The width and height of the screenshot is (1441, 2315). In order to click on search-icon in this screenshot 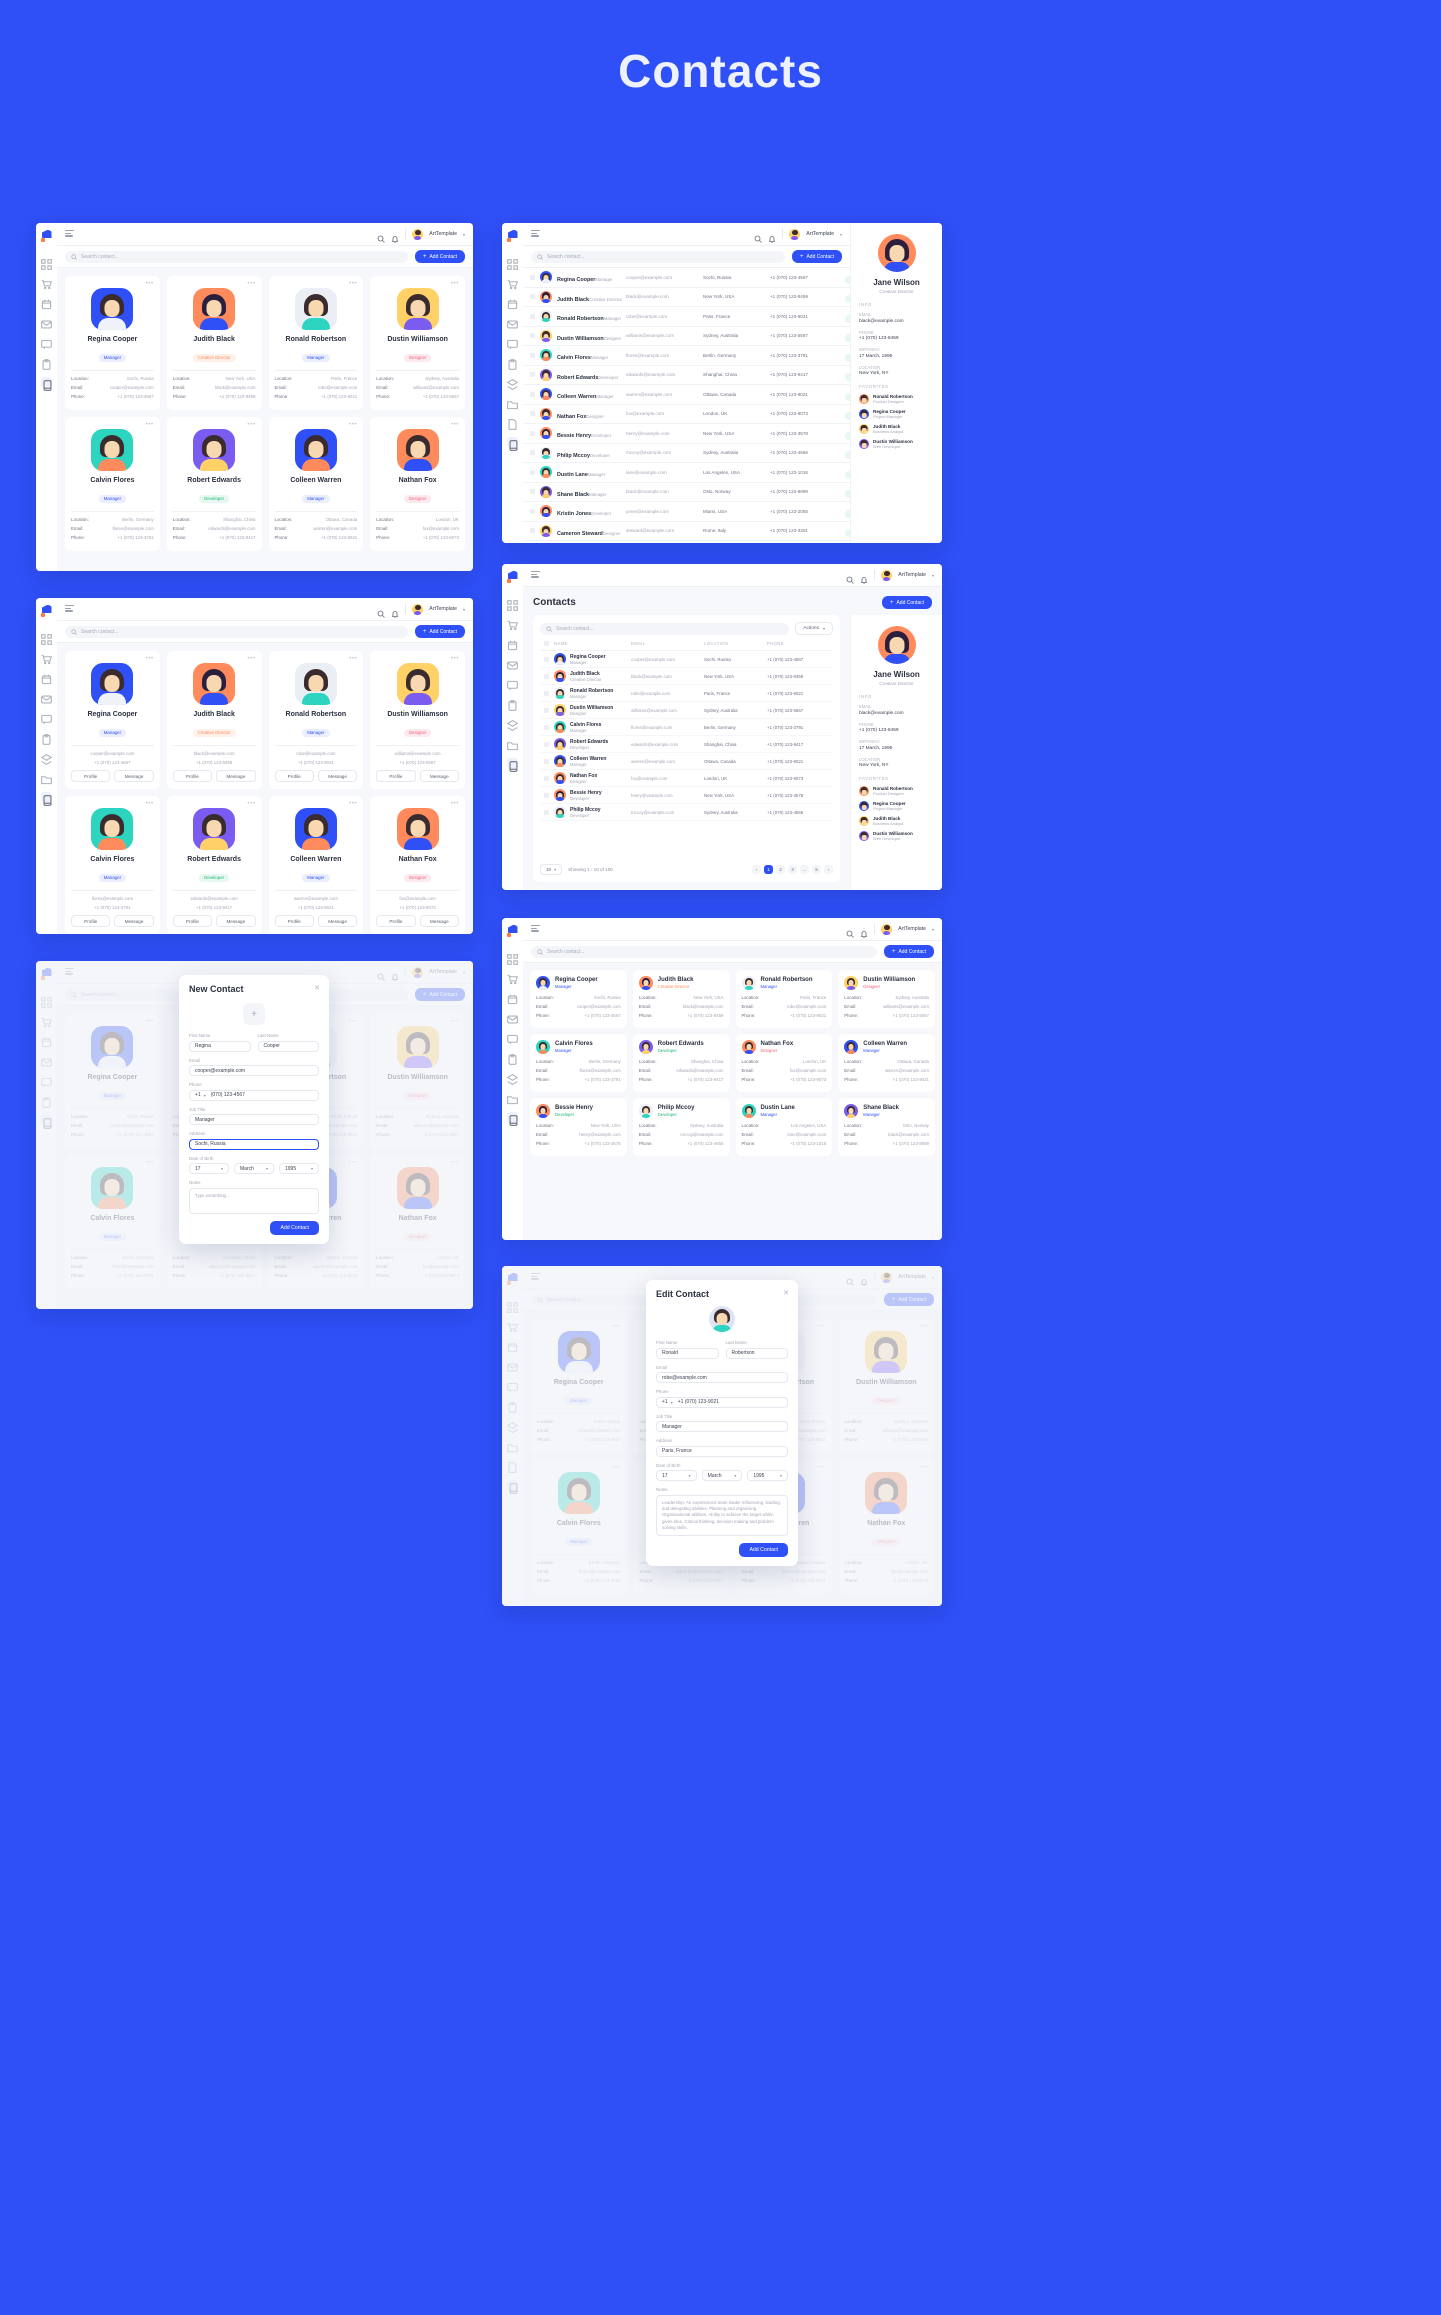, I will do `click(758, 236)`.